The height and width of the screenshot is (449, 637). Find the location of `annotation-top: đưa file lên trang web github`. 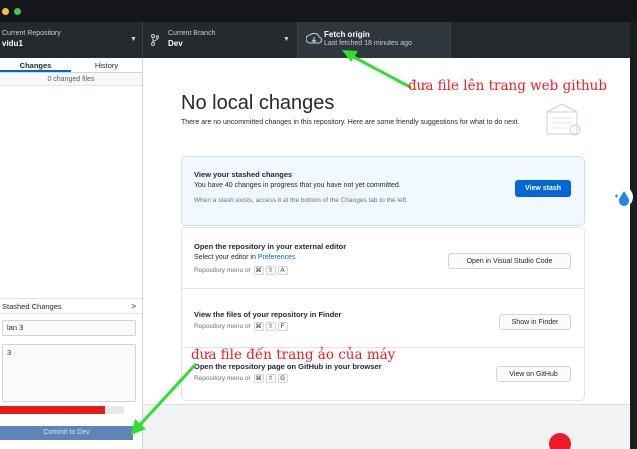

annotation-top: đưa file lên trang web github is located at coordinates (508, 86).